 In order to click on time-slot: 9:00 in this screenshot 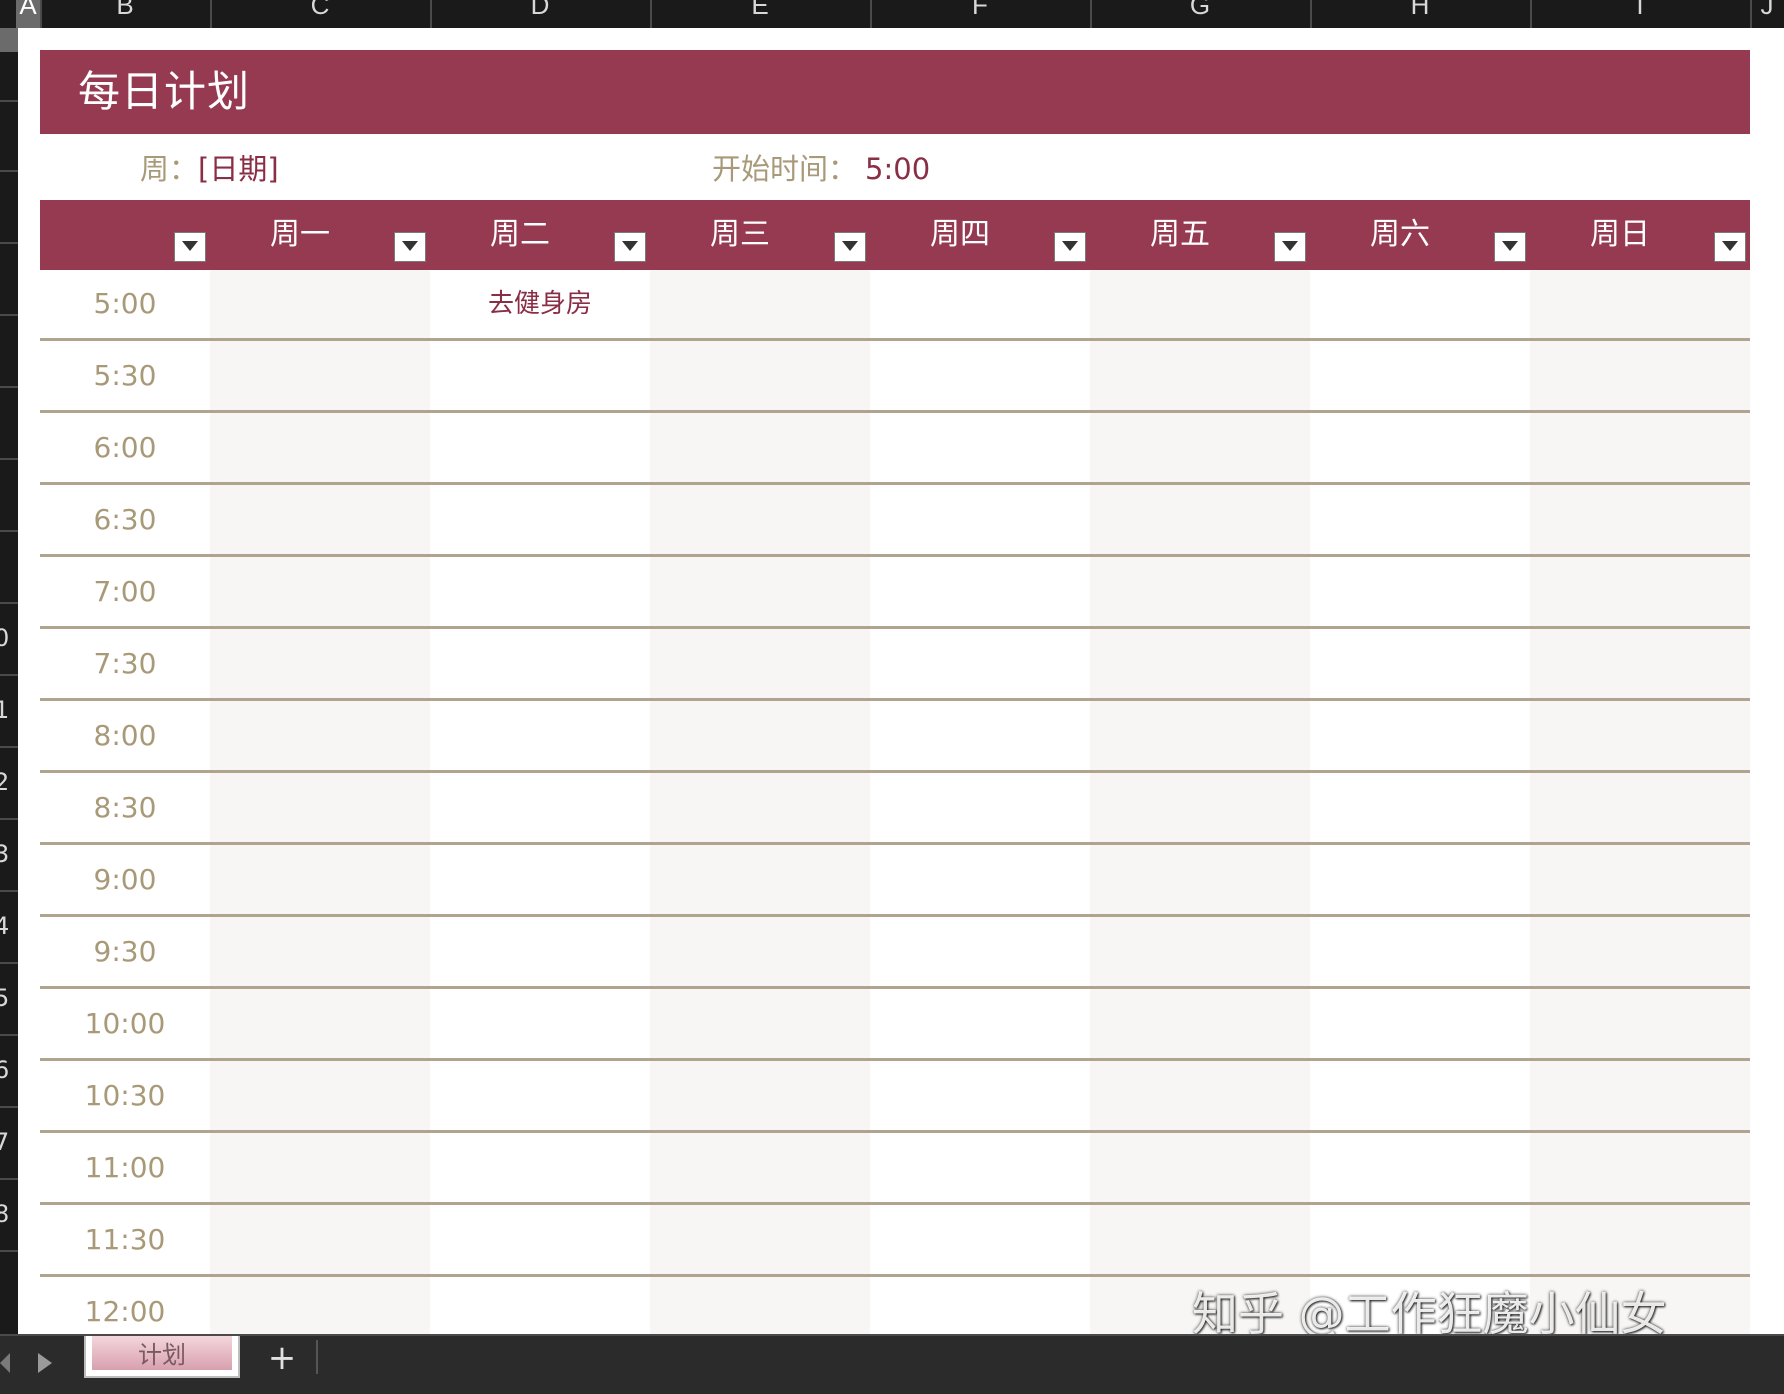, I will do `click(125, 880)`.